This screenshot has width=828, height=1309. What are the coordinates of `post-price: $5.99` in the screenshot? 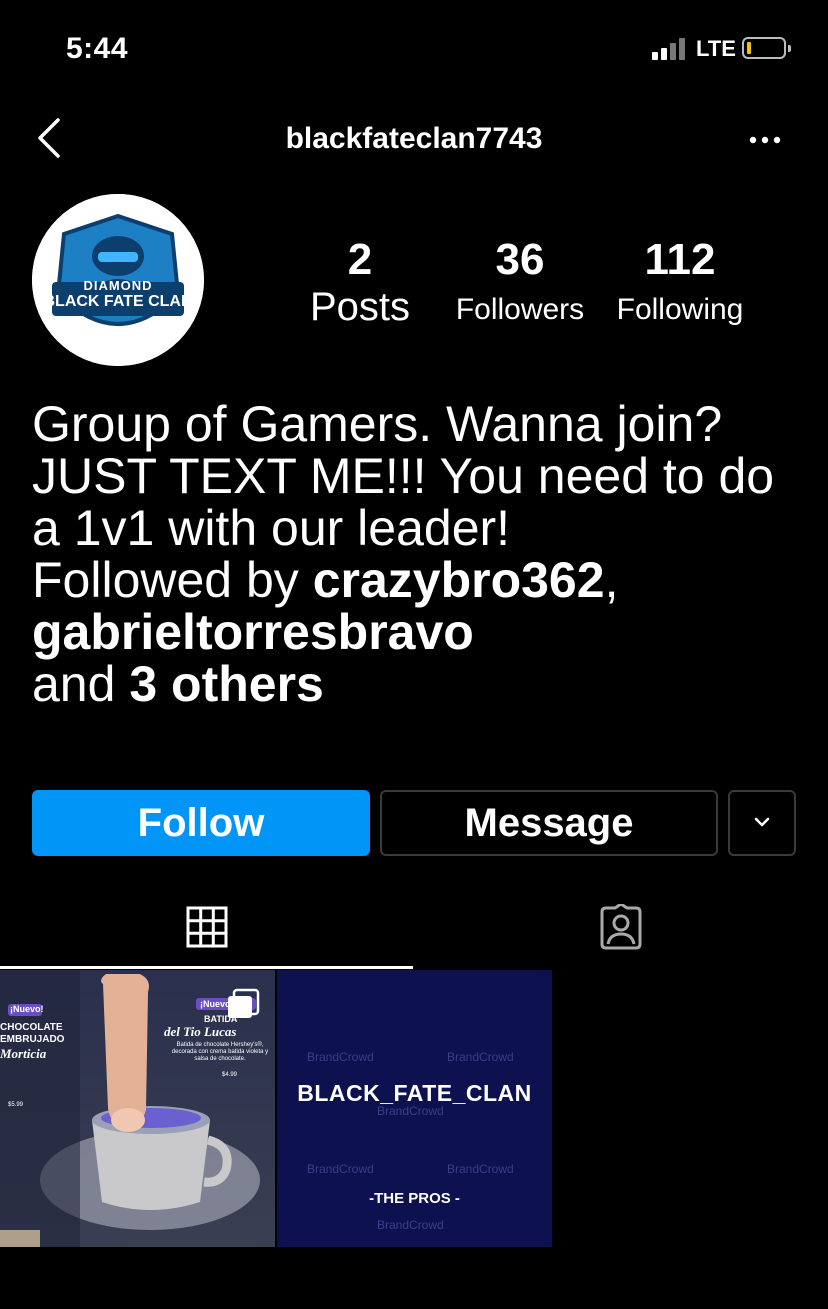 It's located at (16, 1105).